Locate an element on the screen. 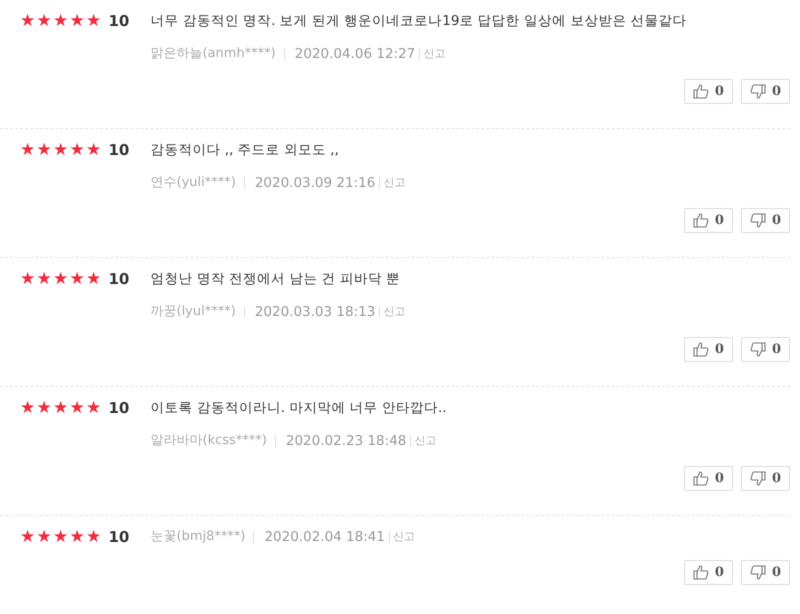  review-text: 이토록 감동적이라니. 마지막에 너무 안타깝다.. is located at coordinates (298, 408).